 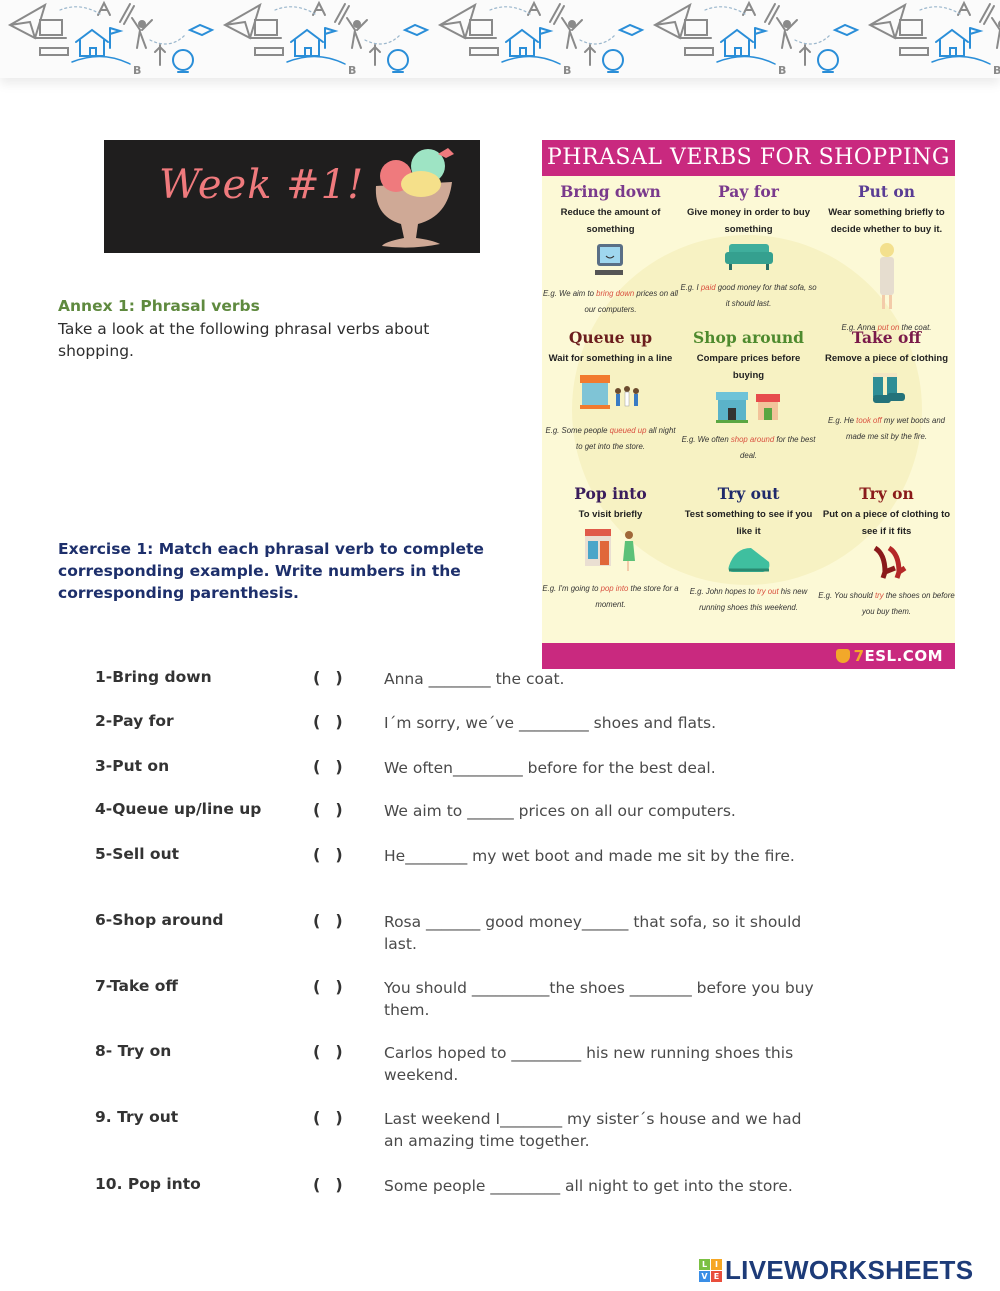 I want to click on computer-icon, so click(x=610, y=262).